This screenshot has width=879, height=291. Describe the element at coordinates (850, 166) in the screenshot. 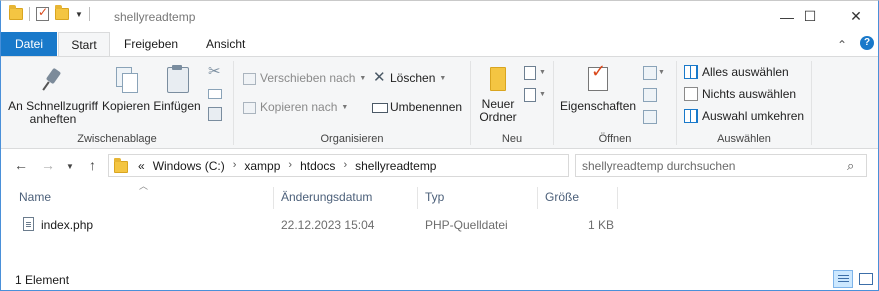

I see `search-icon: ⌕` at that location.